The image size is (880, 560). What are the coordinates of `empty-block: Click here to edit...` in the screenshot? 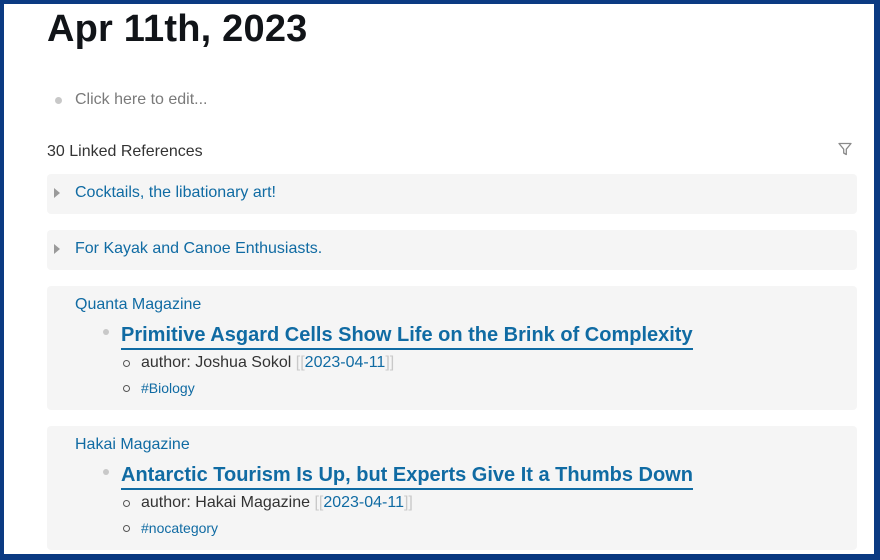 It's located at (131, 100).